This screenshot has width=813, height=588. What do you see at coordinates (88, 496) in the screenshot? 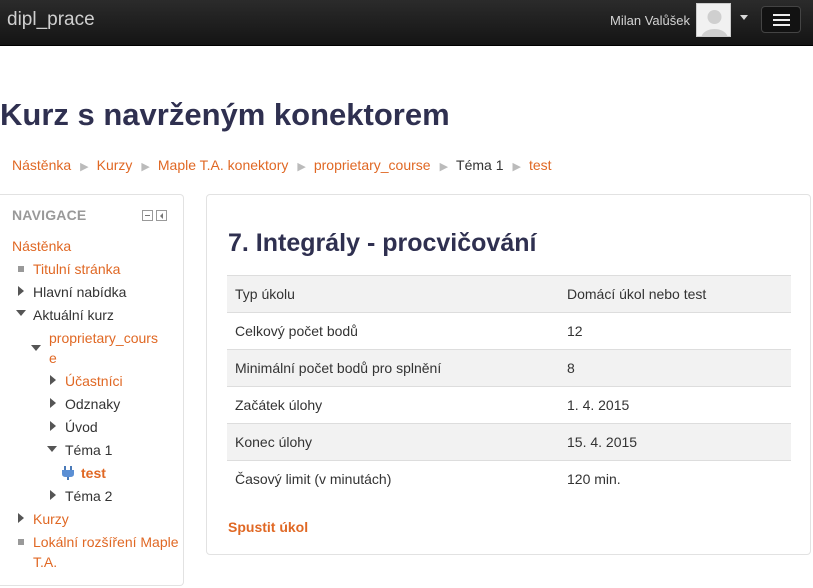
I see `nav-item-topic-2: Téma 2` at bounding box center [88, 496].